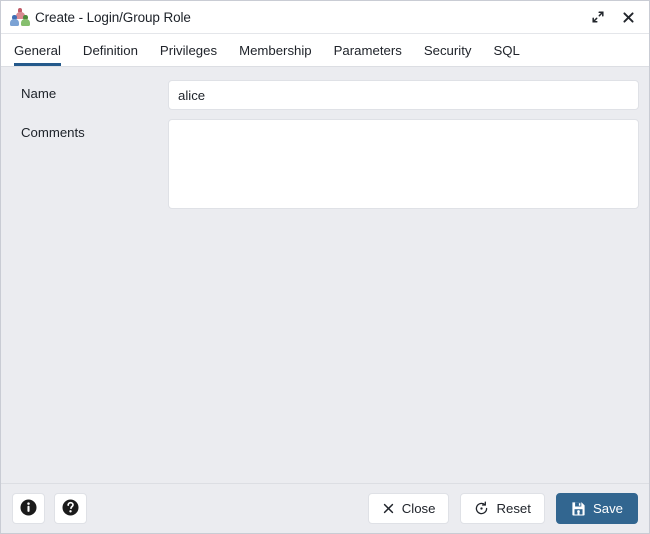 The width and height of the screenshot is (650, 534). I want to click on question-circle-icon, so click(70, 509).